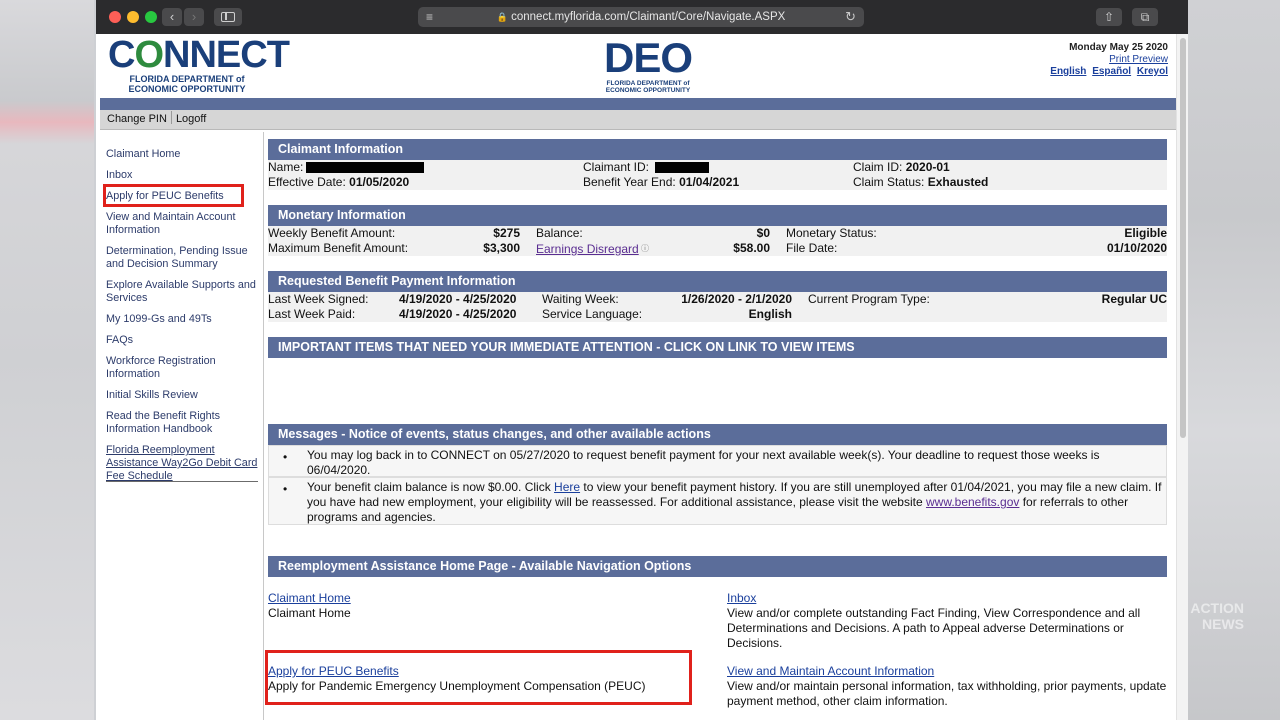  I want to click on balance-value: $0, so click(763, 233).